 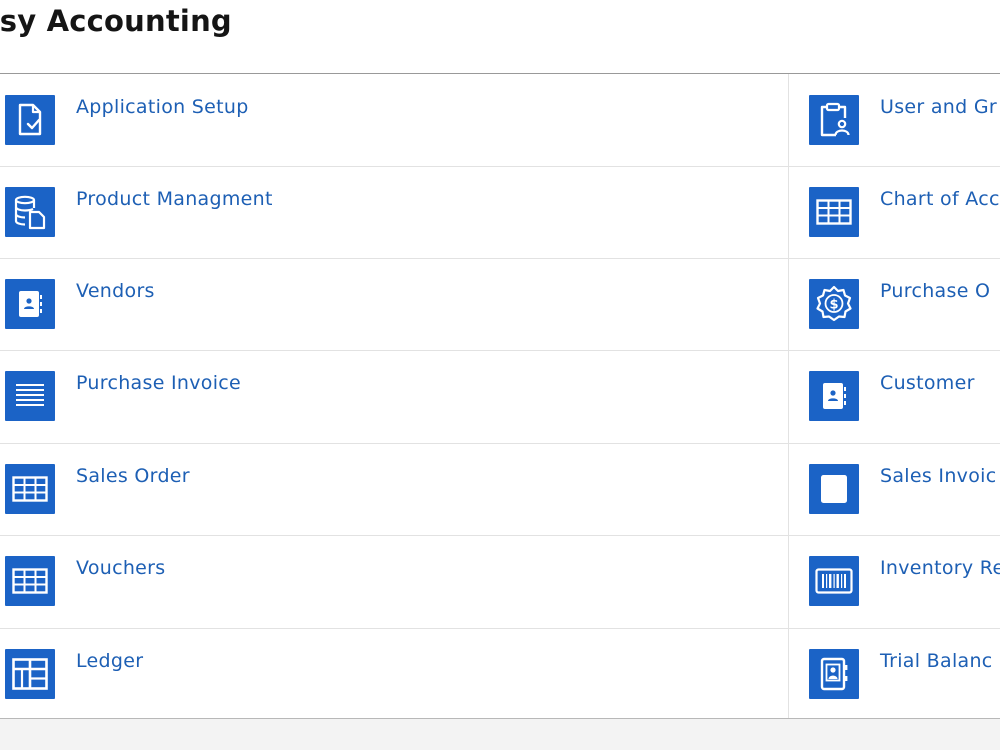 I want to click on module-label: User and Gr, so click(x=938, y=107).